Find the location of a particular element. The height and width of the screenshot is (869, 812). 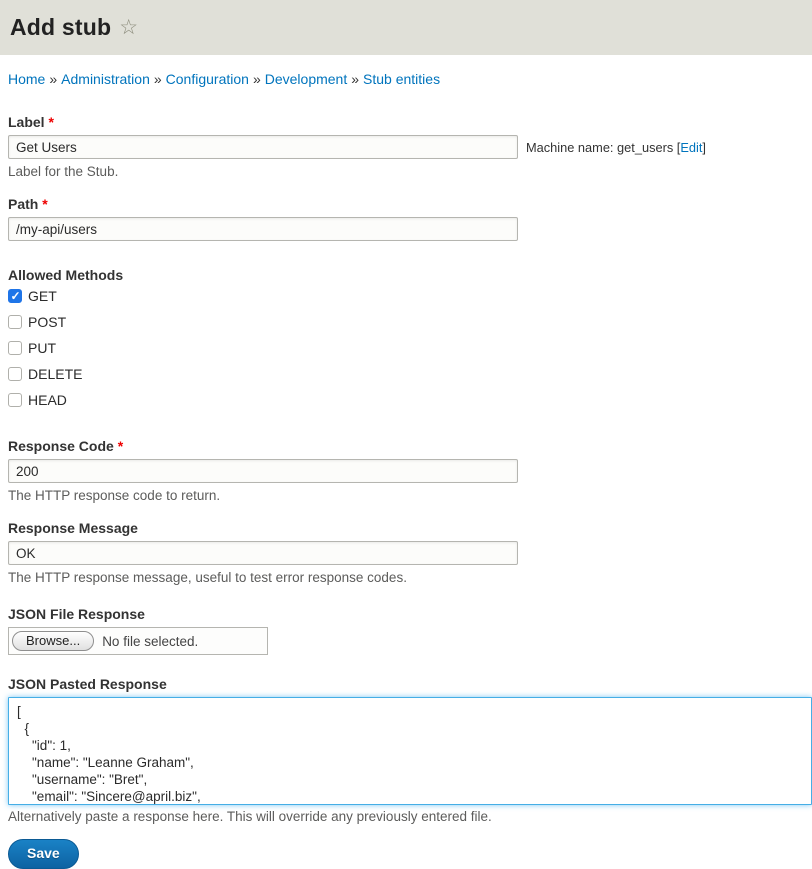

label-input is located at coordinates (263, 147).